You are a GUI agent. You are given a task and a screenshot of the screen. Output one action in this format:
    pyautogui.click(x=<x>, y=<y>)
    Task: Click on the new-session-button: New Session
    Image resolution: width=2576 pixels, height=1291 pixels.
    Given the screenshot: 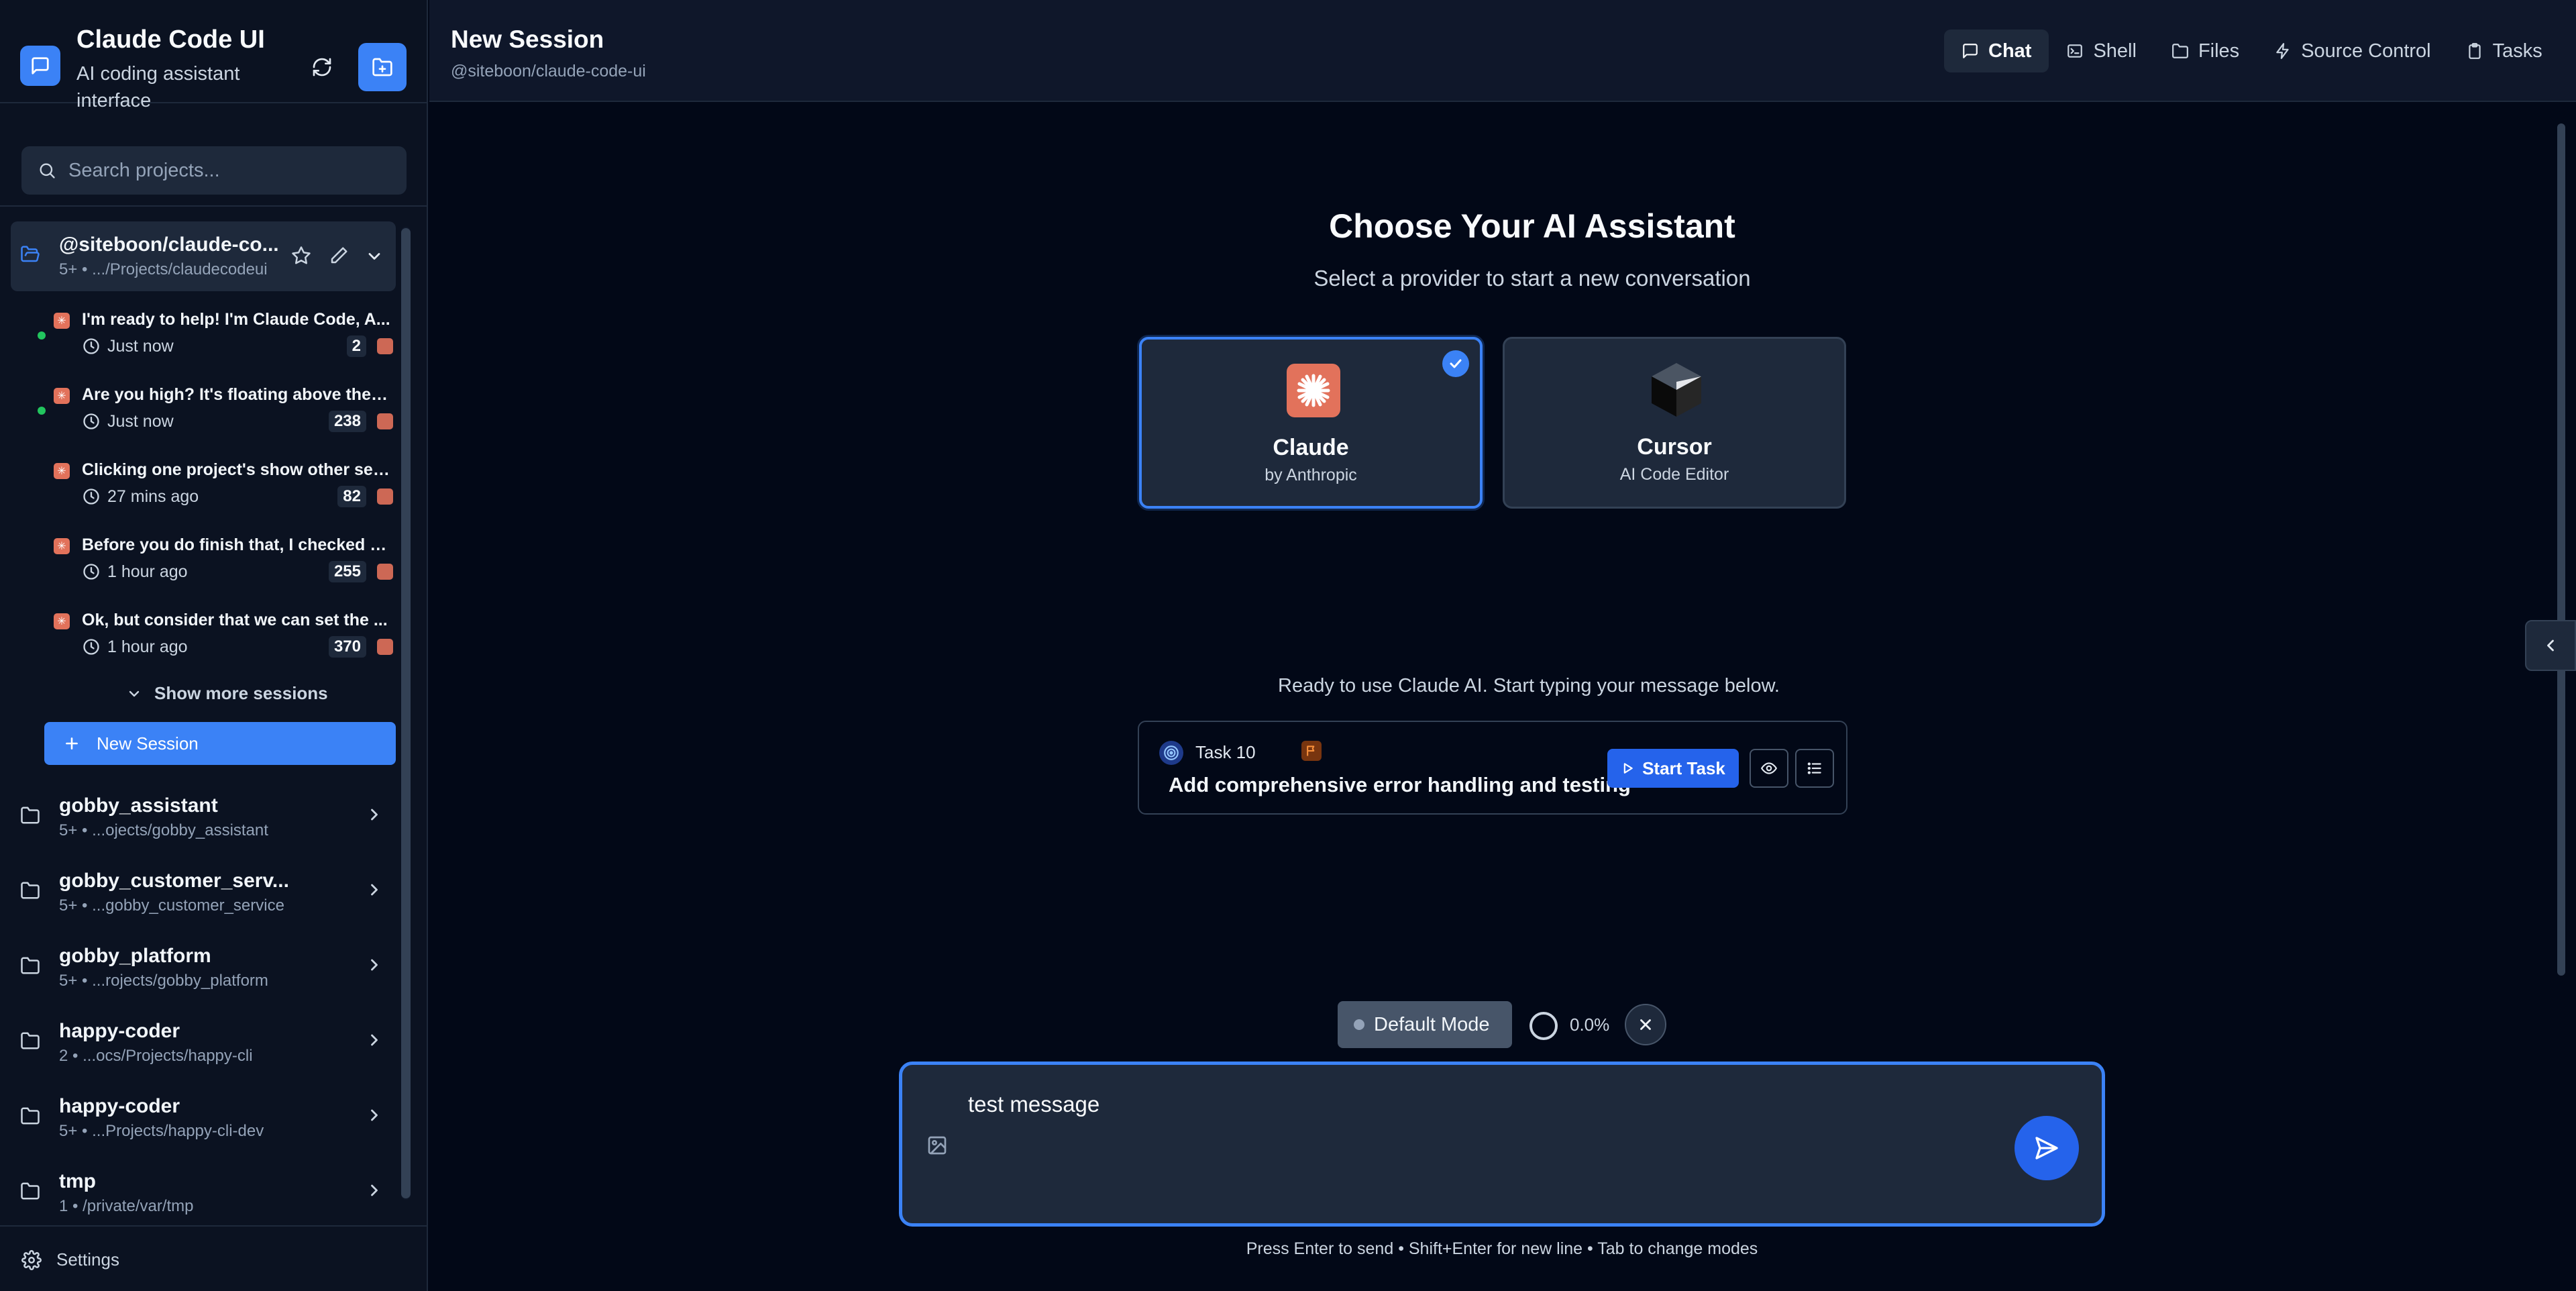 What is the action you would take?
    pyautogui.click(x=220, y=743)
    